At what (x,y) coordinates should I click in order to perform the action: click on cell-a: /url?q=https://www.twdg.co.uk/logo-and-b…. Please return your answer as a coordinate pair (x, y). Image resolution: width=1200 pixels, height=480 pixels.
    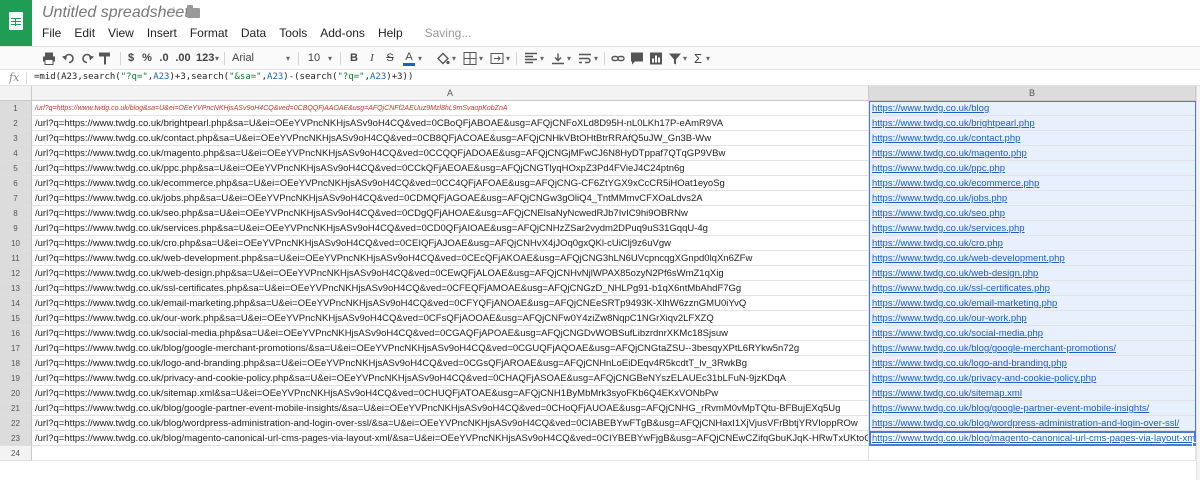
    Looking at the image, I should click on (450, 363).